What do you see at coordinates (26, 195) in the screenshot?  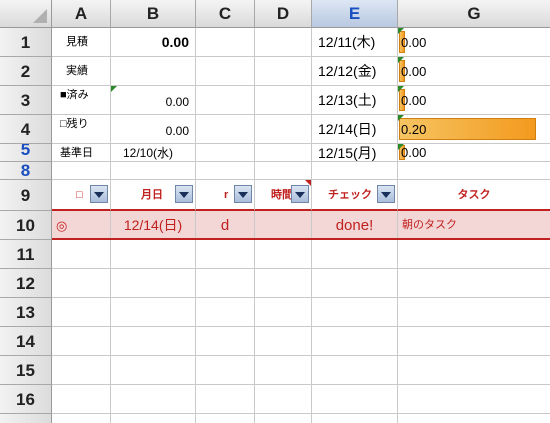 I see `row-header-9: 9` at bounding box center [26, 195].